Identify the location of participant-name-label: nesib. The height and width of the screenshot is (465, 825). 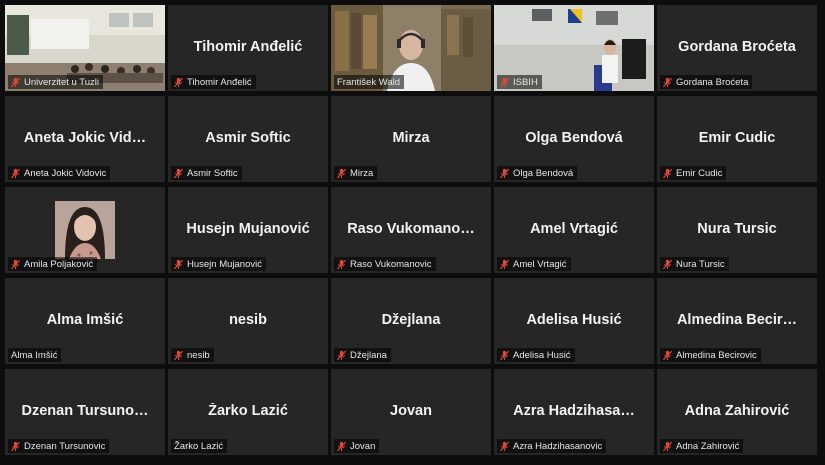
(192, 355).